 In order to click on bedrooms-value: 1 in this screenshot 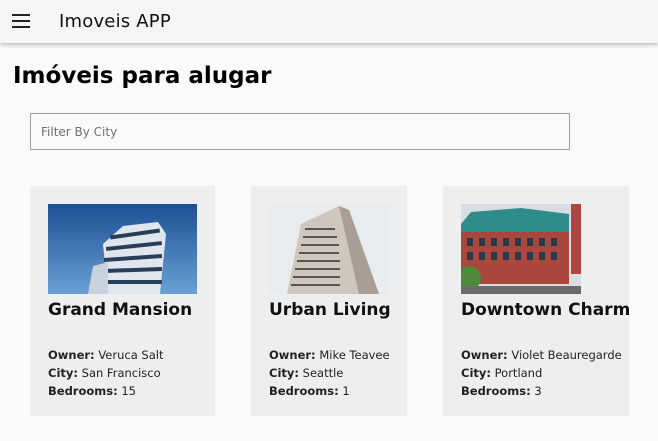, I will do `click(346, 391)`.